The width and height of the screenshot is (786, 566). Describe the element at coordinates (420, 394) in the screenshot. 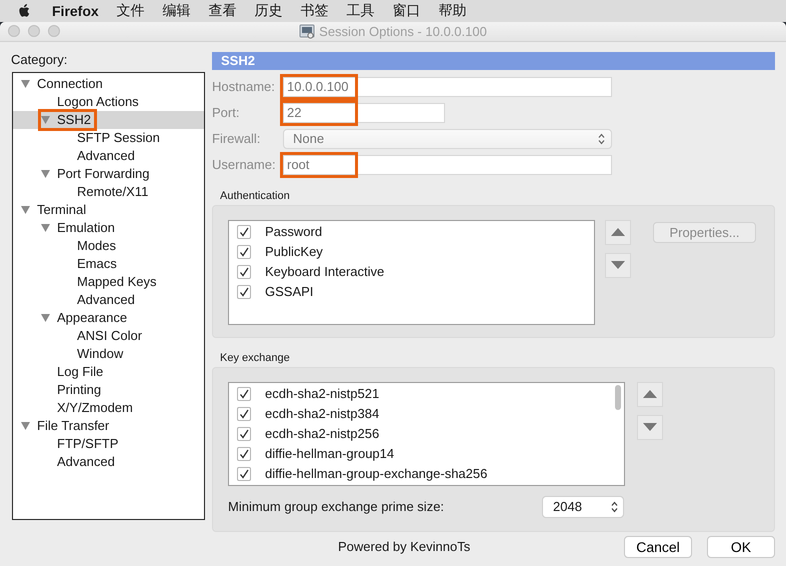

I see `list-item: ecdh-sha2-nistp521` at that location.